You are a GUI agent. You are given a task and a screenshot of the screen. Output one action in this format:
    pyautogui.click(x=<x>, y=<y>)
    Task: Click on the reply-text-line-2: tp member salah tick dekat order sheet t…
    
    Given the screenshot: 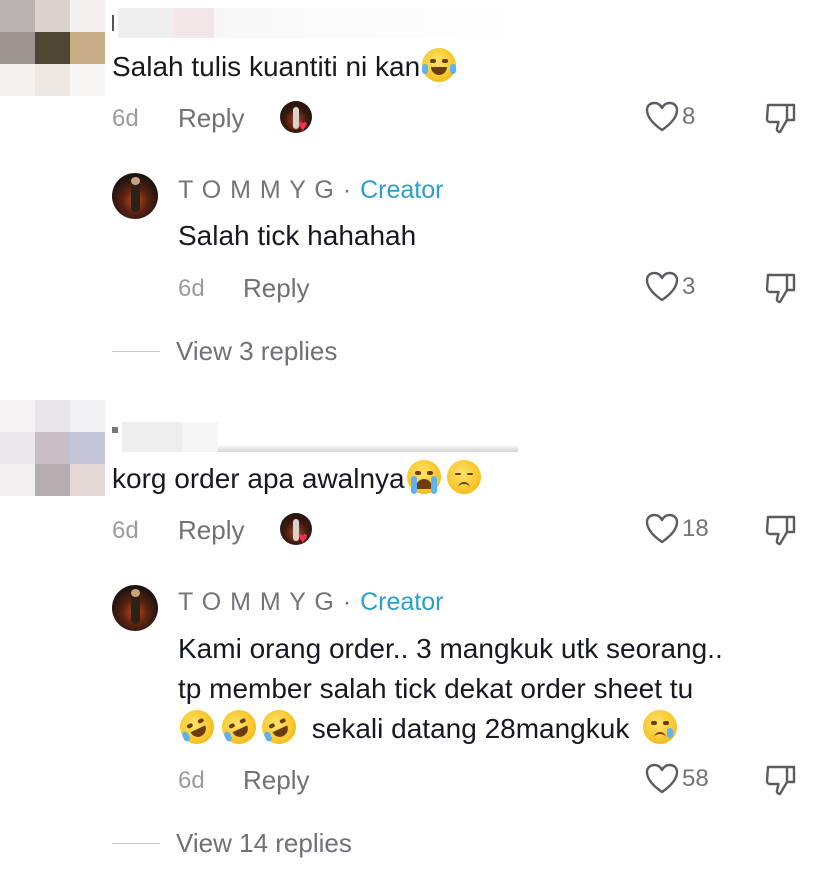 What is the action you would take?
    pyautogui.click(x=436, y=688)
    